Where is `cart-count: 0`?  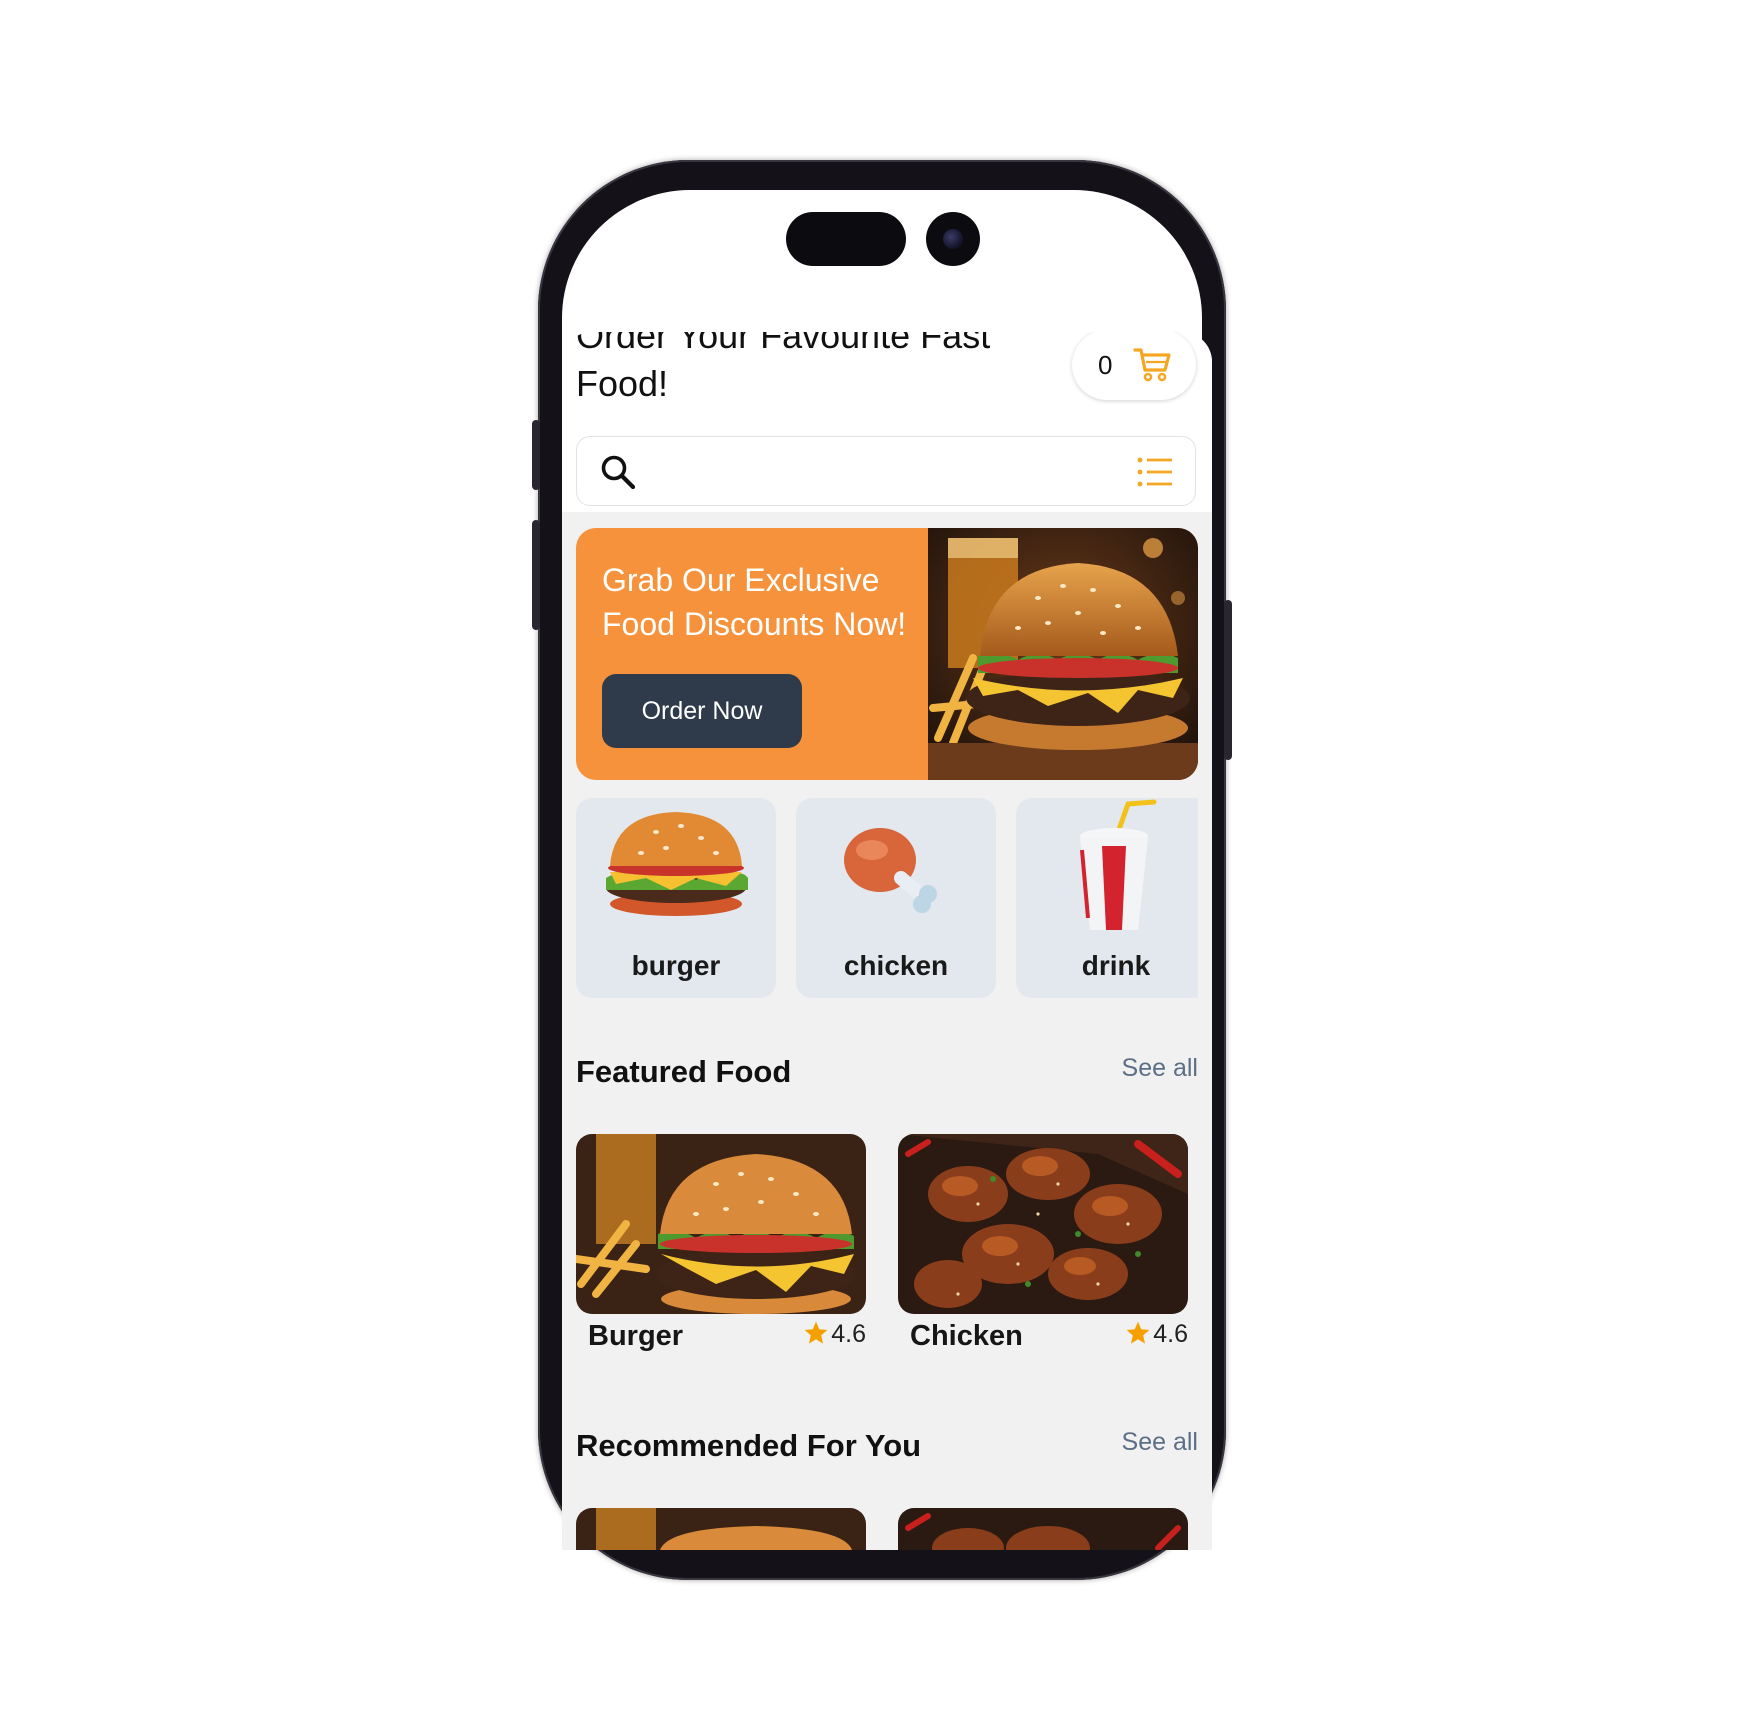
cart-count: 0 is located at coordinates (1105, 365).